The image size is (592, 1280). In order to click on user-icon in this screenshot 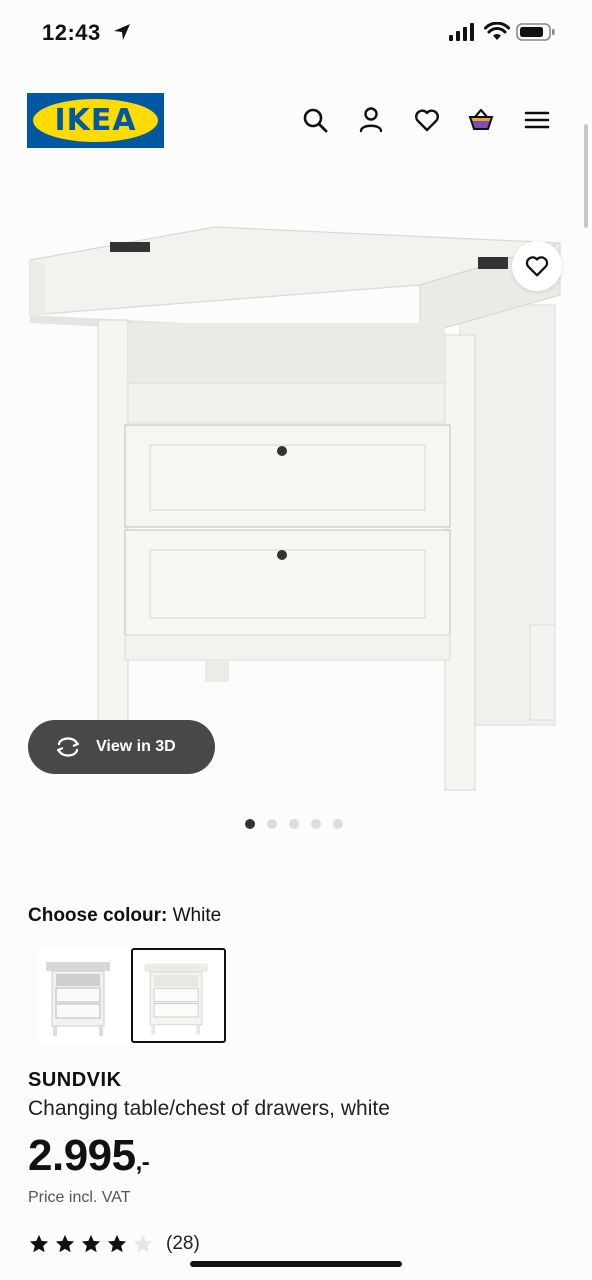, I will do `click(371, 120)`.